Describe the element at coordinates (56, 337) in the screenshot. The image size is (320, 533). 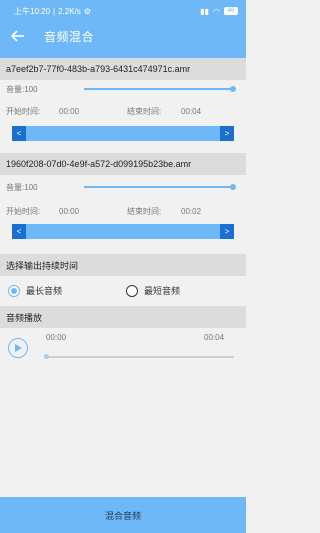
I see `playback-current-time: 00:00` at that location.